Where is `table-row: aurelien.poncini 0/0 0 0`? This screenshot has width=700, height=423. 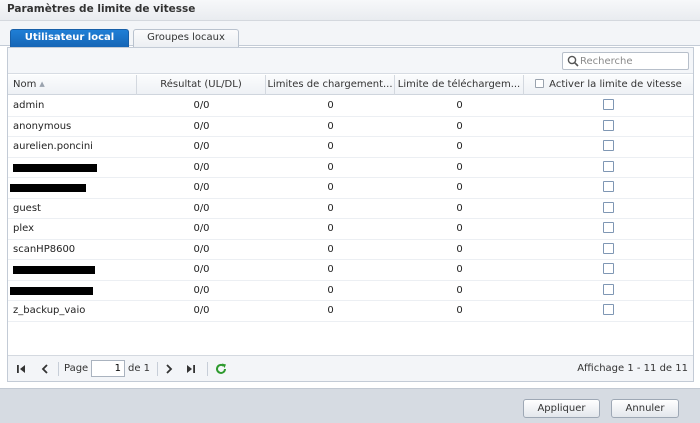
table-row: aurelien.poncini 0/0 0 0 is located at coordinates (350, 147).